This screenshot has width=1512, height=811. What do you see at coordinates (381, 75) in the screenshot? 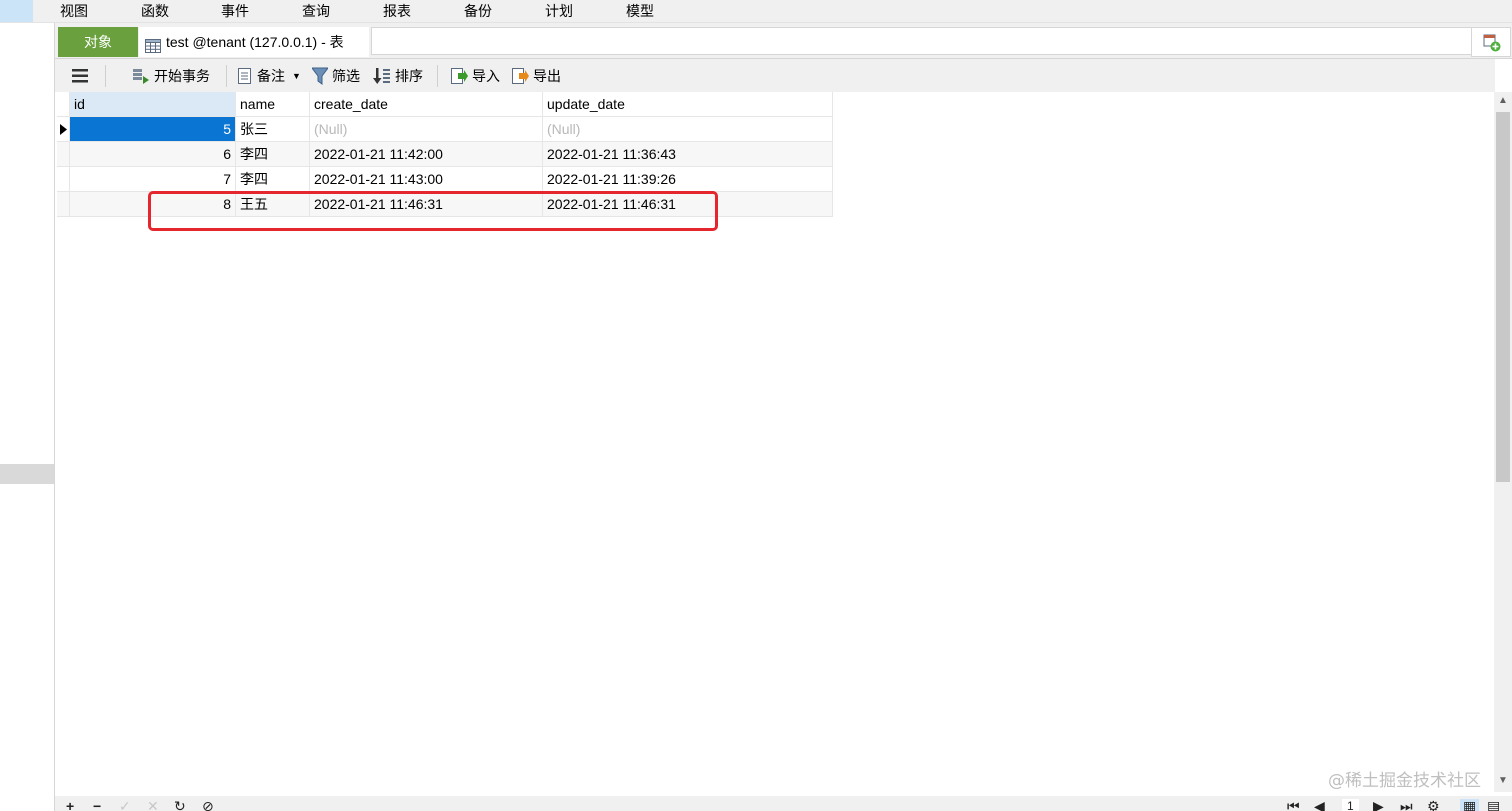
I see `sort-icon` at bounding box center [381, 75].